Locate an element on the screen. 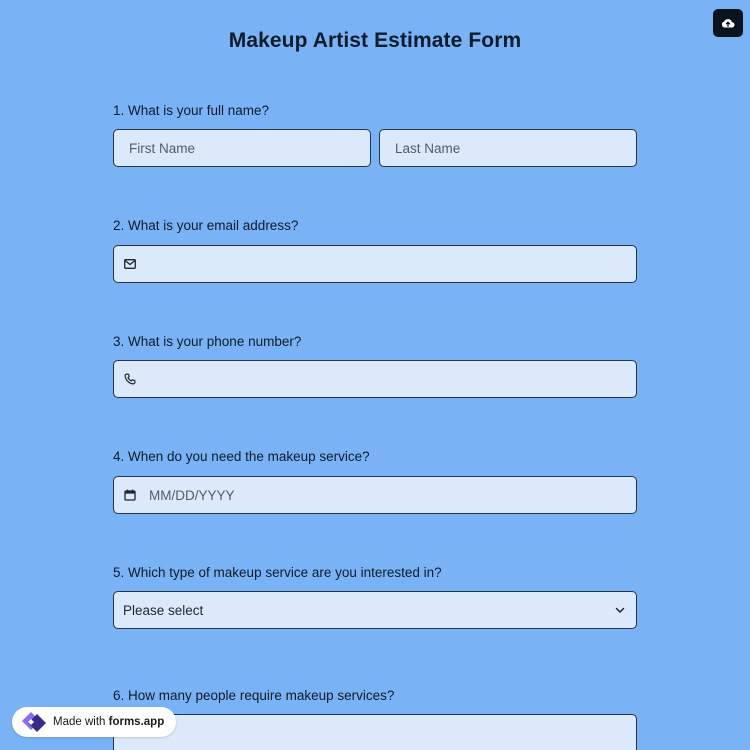 The image size is (750, 750). last-name-input: Last Name is located at coordinates (508, 148).